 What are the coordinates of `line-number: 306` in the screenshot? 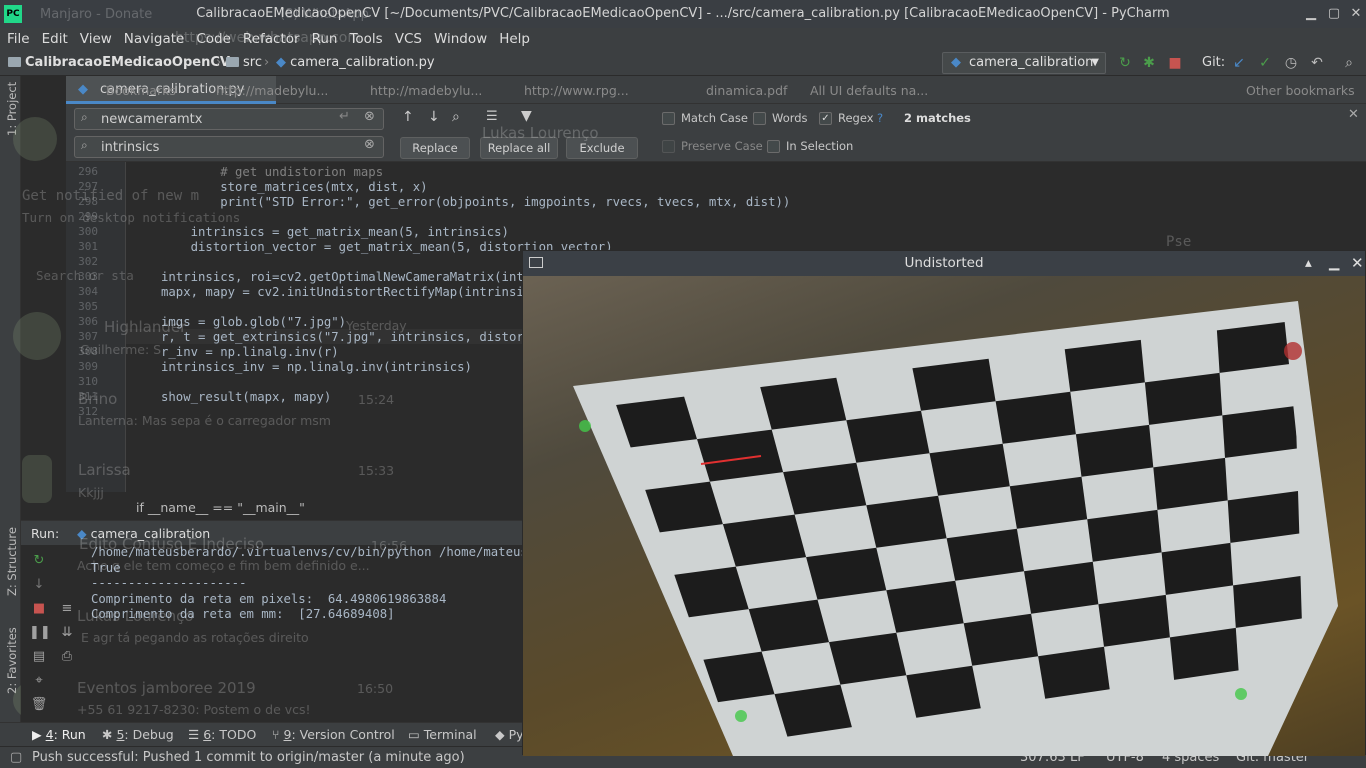 It's located at (88, 321).